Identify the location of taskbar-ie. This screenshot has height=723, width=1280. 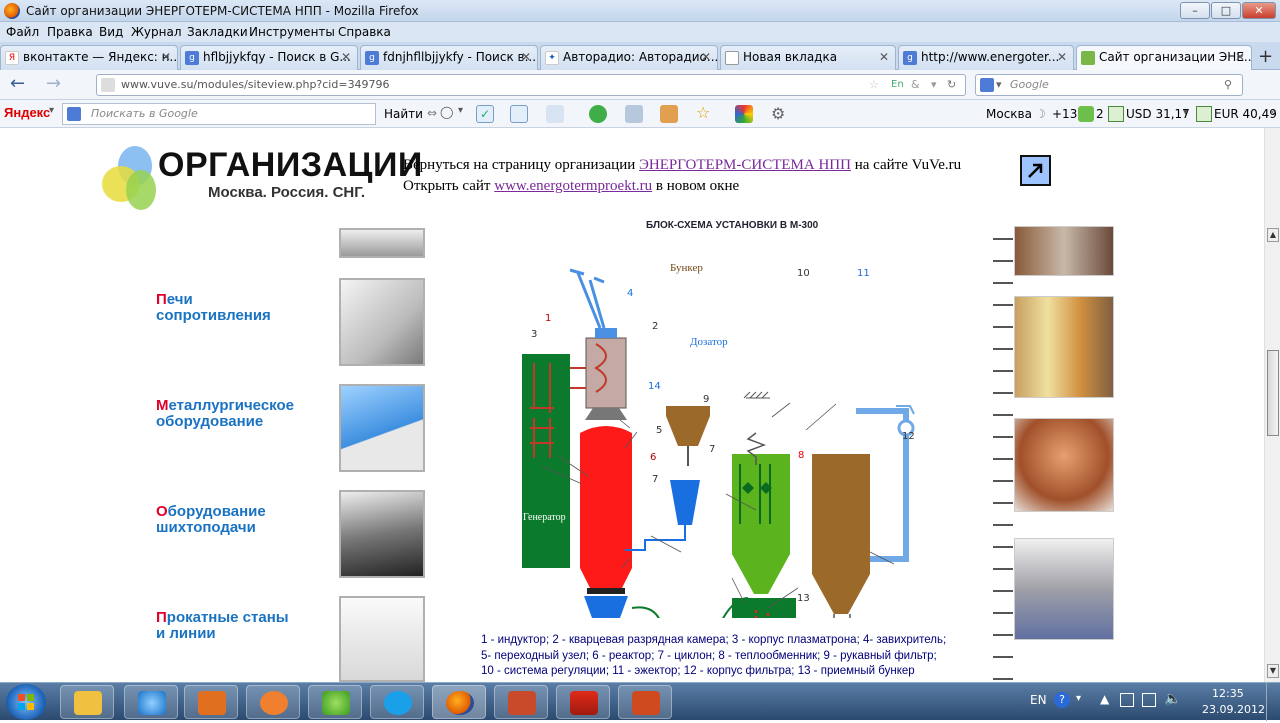
(151, 702).